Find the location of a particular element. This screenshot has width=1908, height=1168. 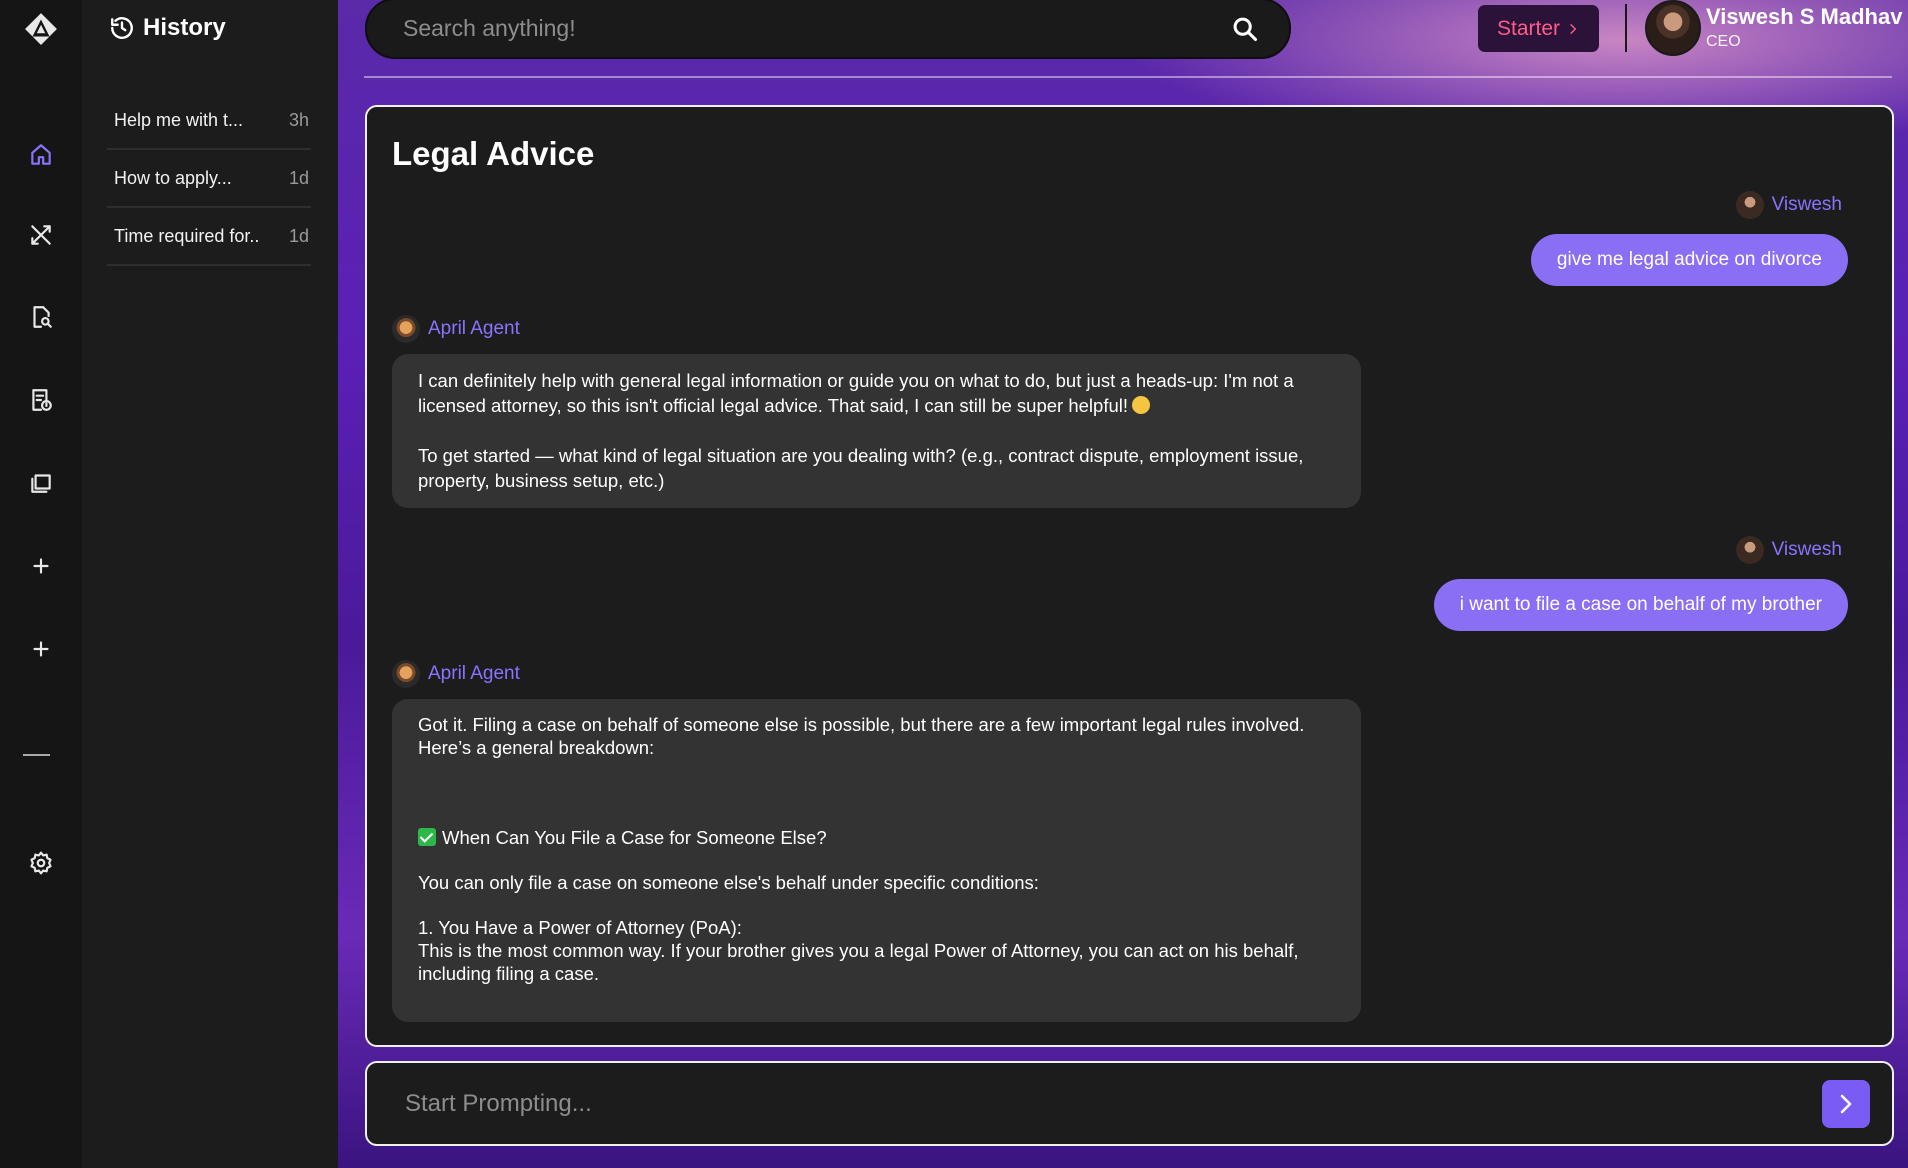

home-icon is located at coordinates (41, 155).